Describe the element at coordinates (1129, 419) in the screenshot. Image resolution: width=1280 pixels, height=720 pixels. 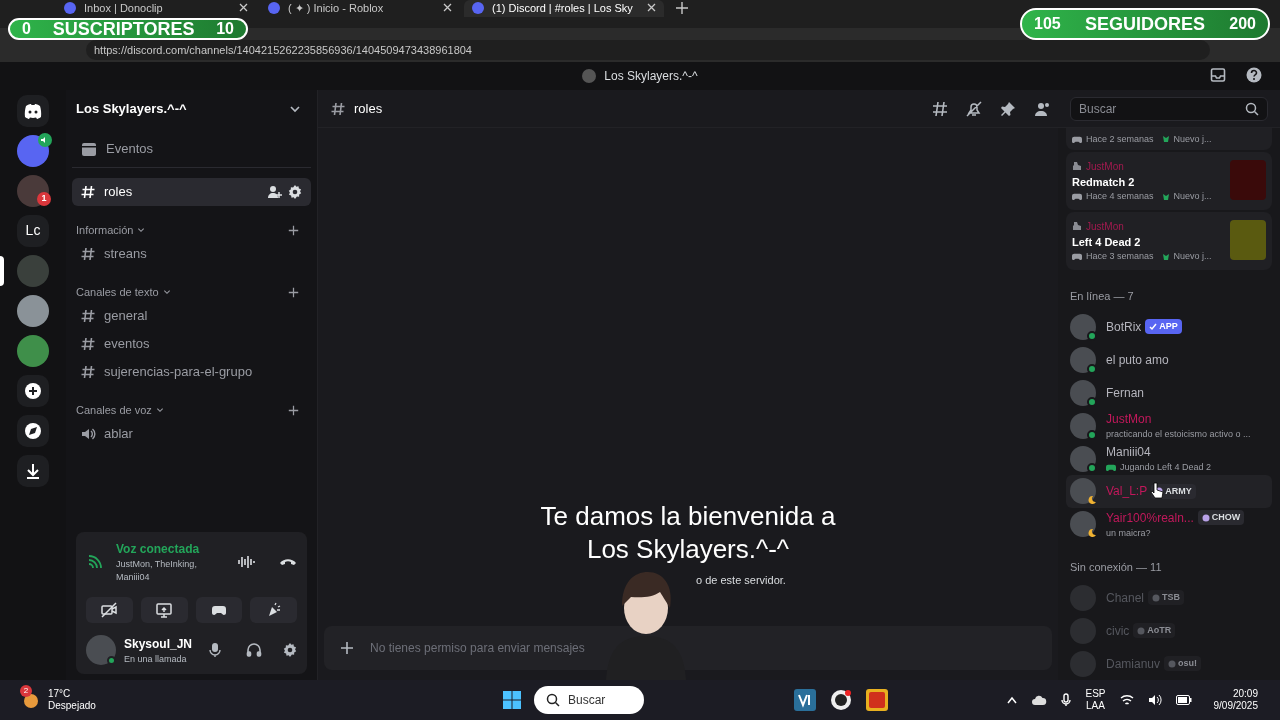
I see `member-name: JustMon` at that location.